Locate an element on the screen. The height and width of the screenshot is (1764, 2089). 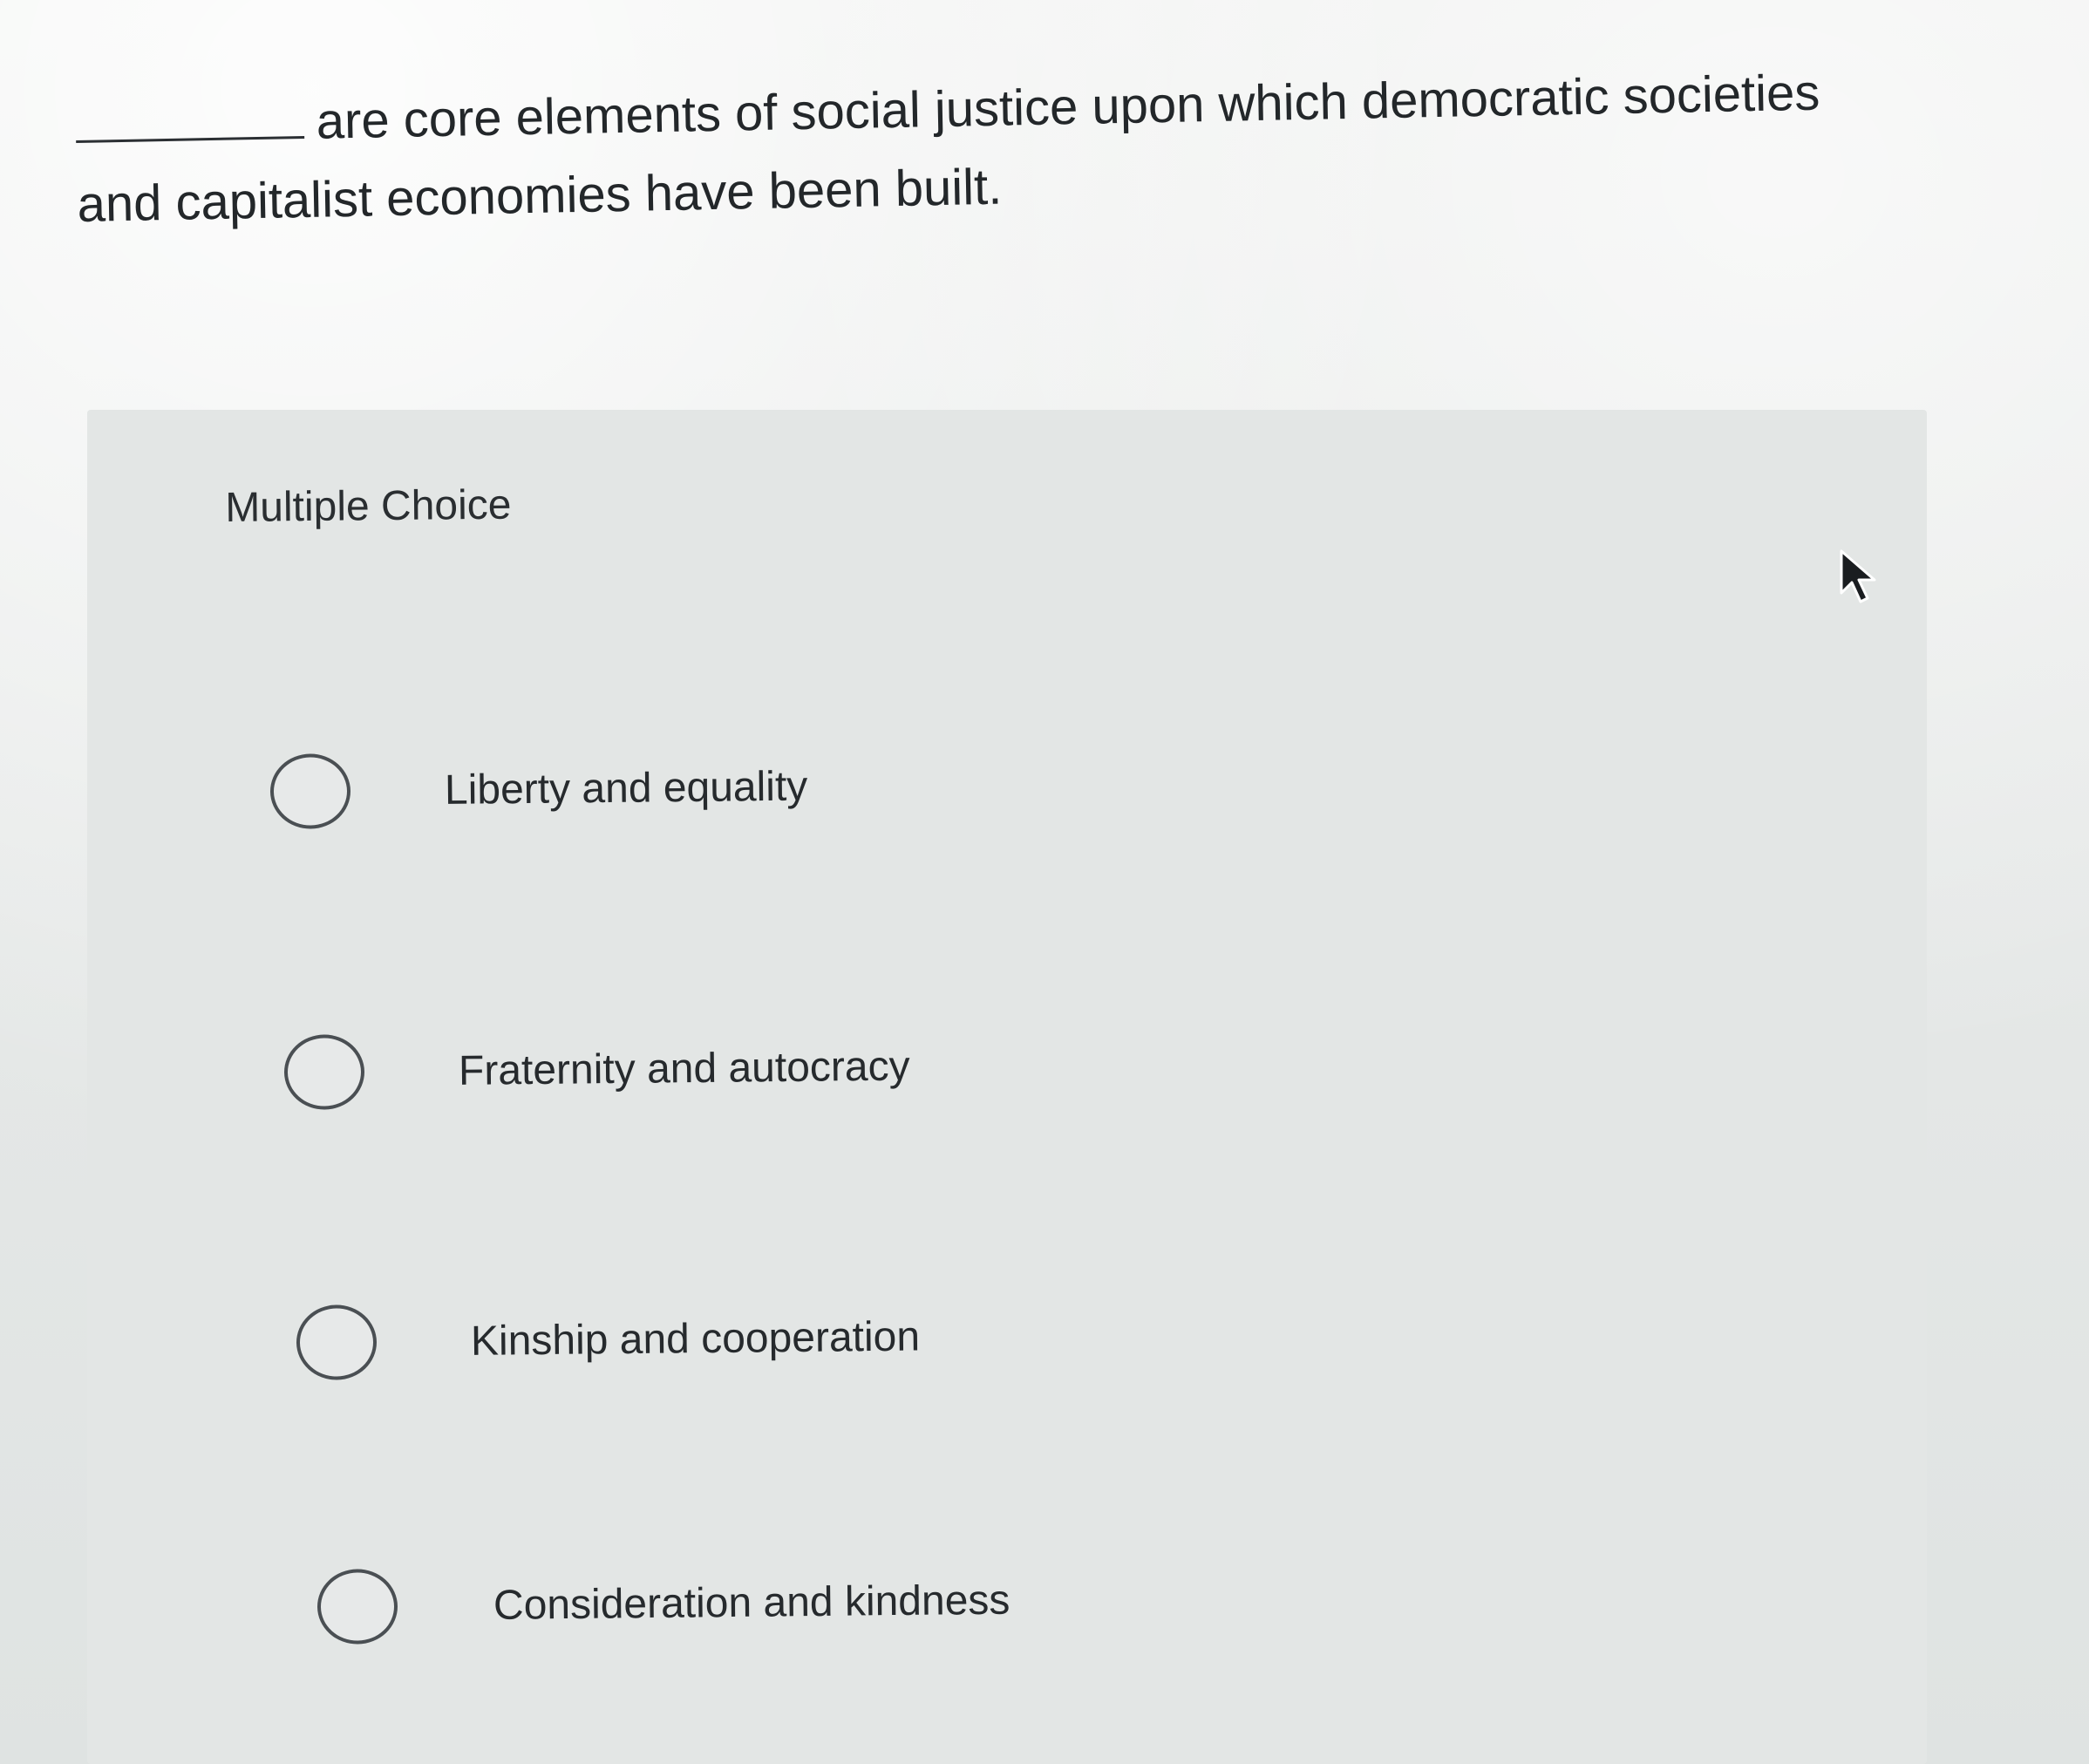
answer-blank is located at coordinates (190, 121).